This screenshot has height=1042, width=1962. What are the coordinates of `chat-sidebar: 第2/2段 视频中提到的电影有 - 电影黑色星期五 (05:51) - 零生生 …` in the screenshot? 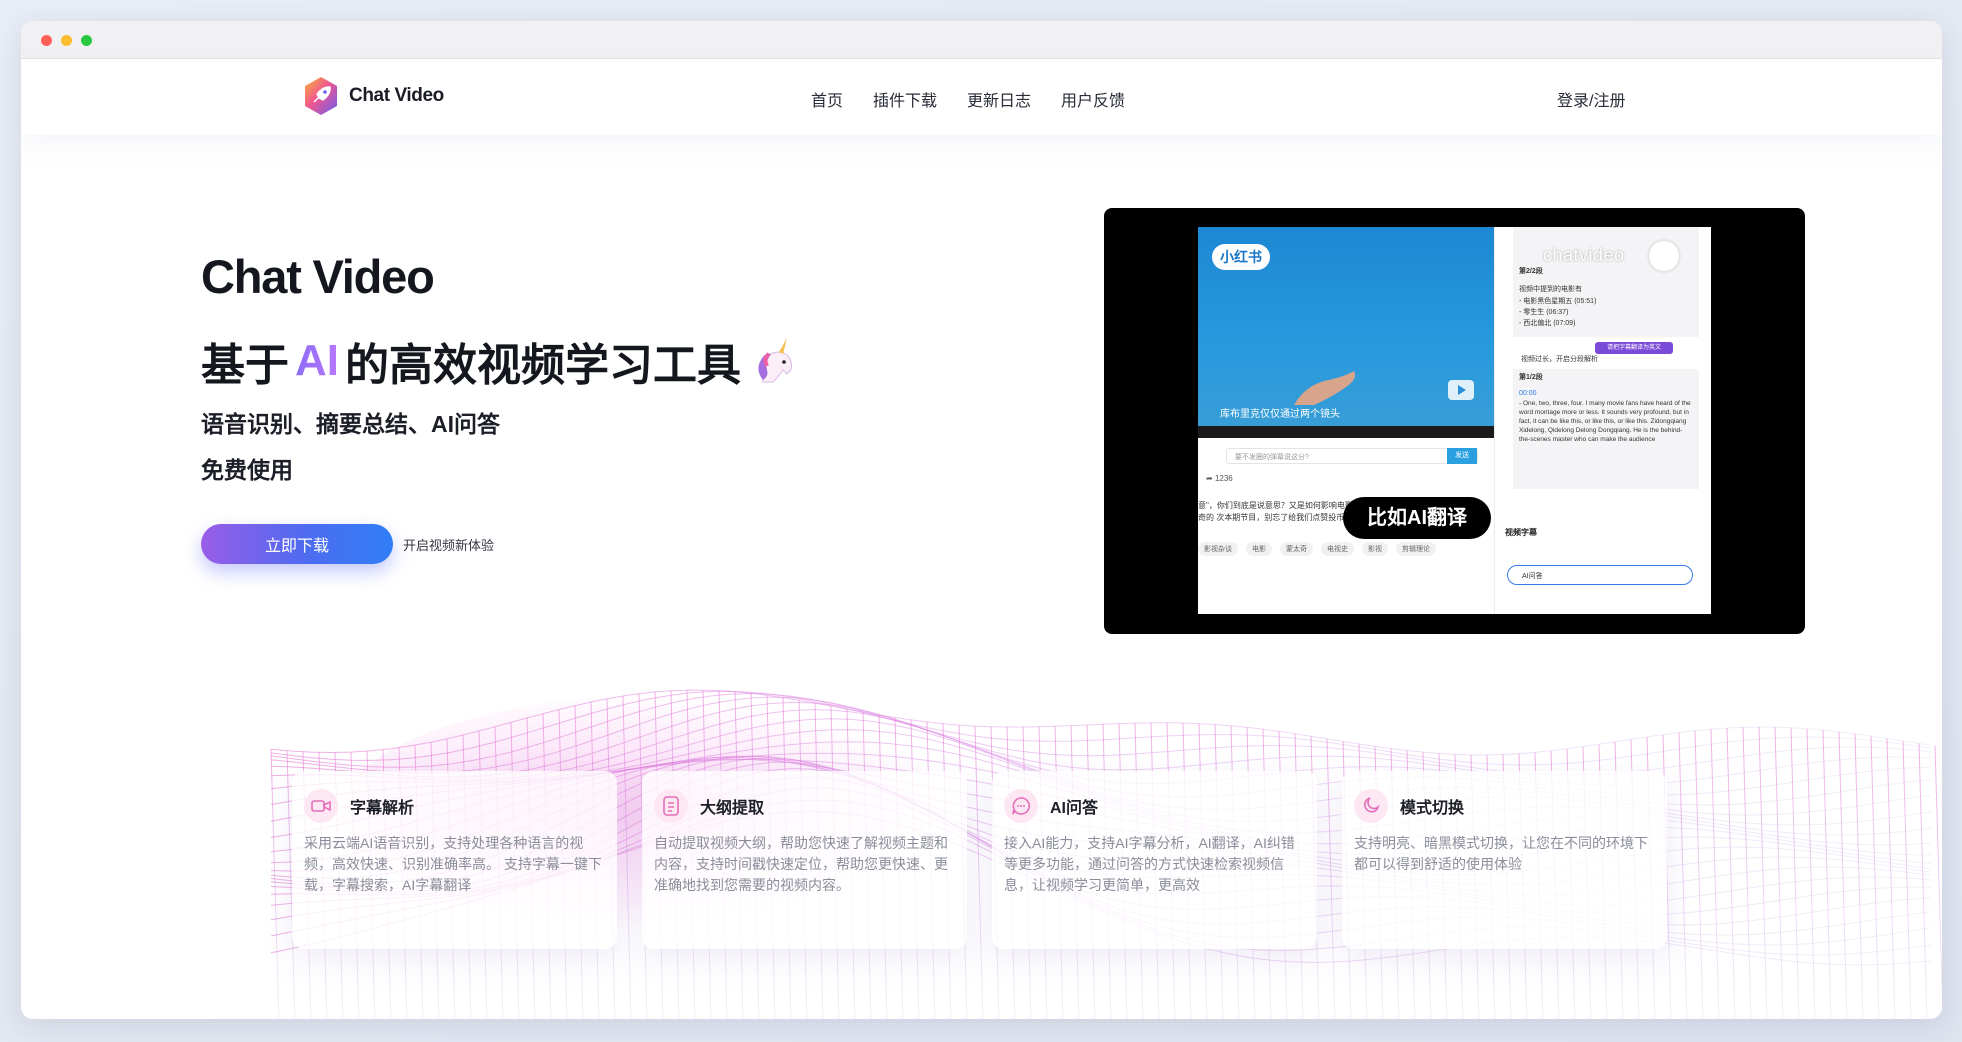 It's located at (1602, 420).